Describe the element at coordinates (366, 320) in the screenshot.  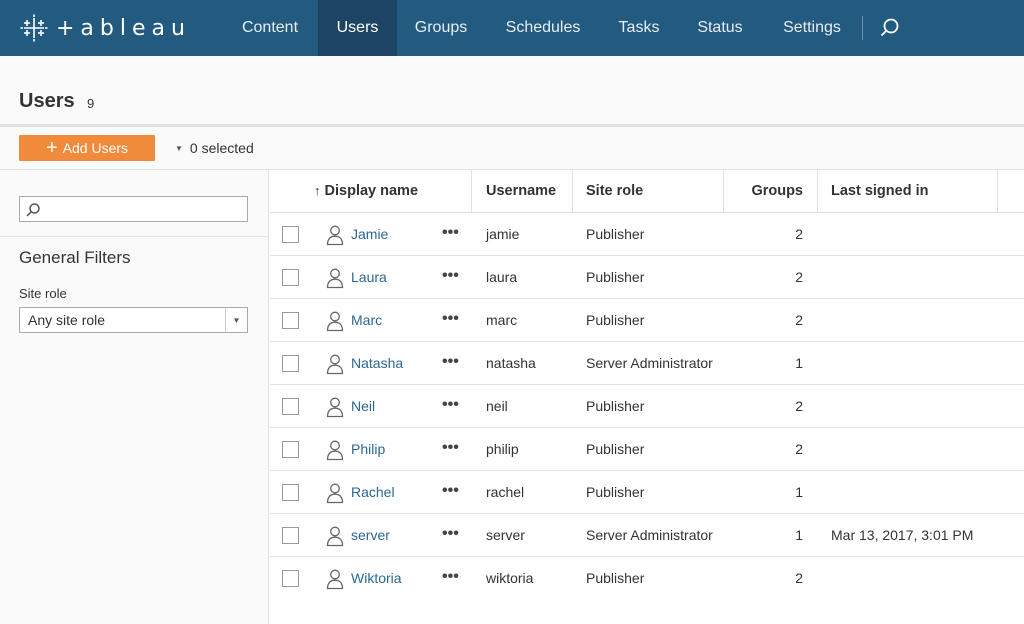
I see `display-name-link: Marc` at that location.